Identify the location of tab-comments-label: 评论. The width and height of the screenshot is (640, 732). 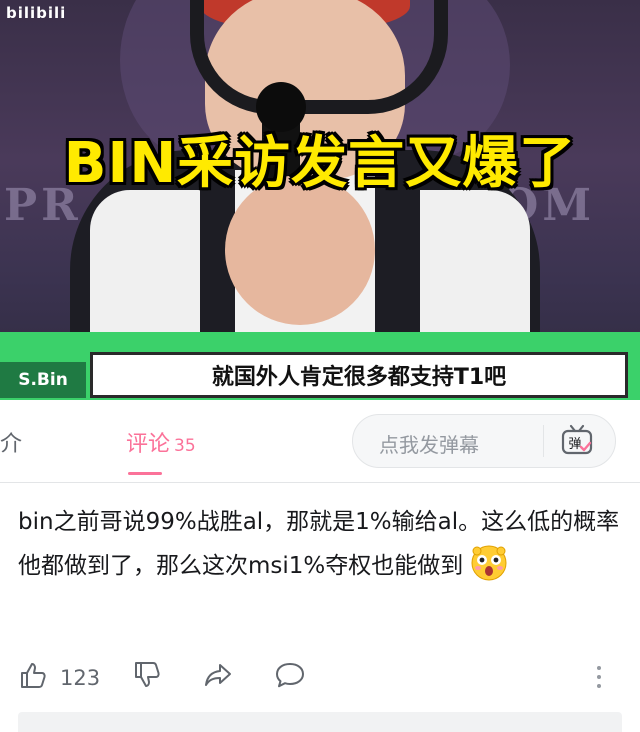
(148, 444).